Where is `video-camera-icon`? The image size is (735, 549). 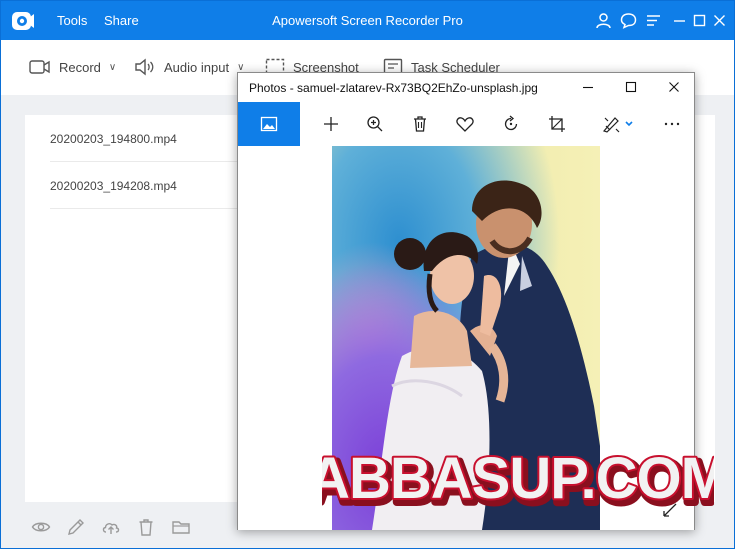
video-camera-icon is located at coordinates (39, 67).